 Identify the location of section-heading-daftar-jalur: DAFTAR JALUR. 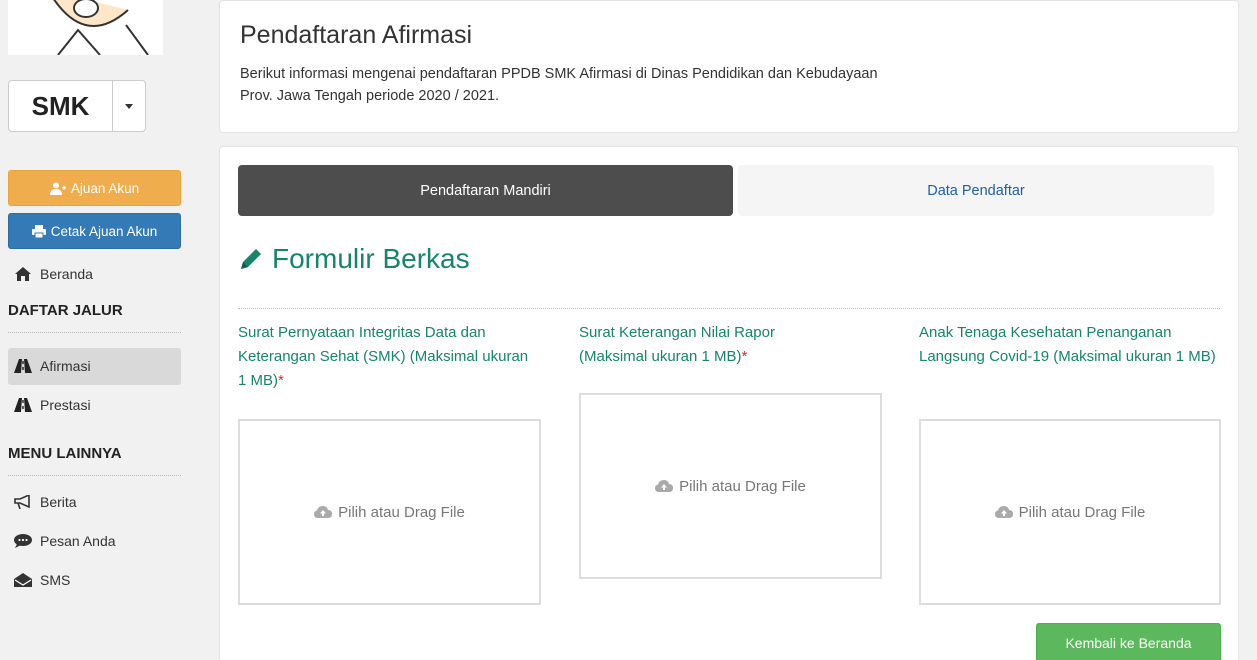
(65, 310).